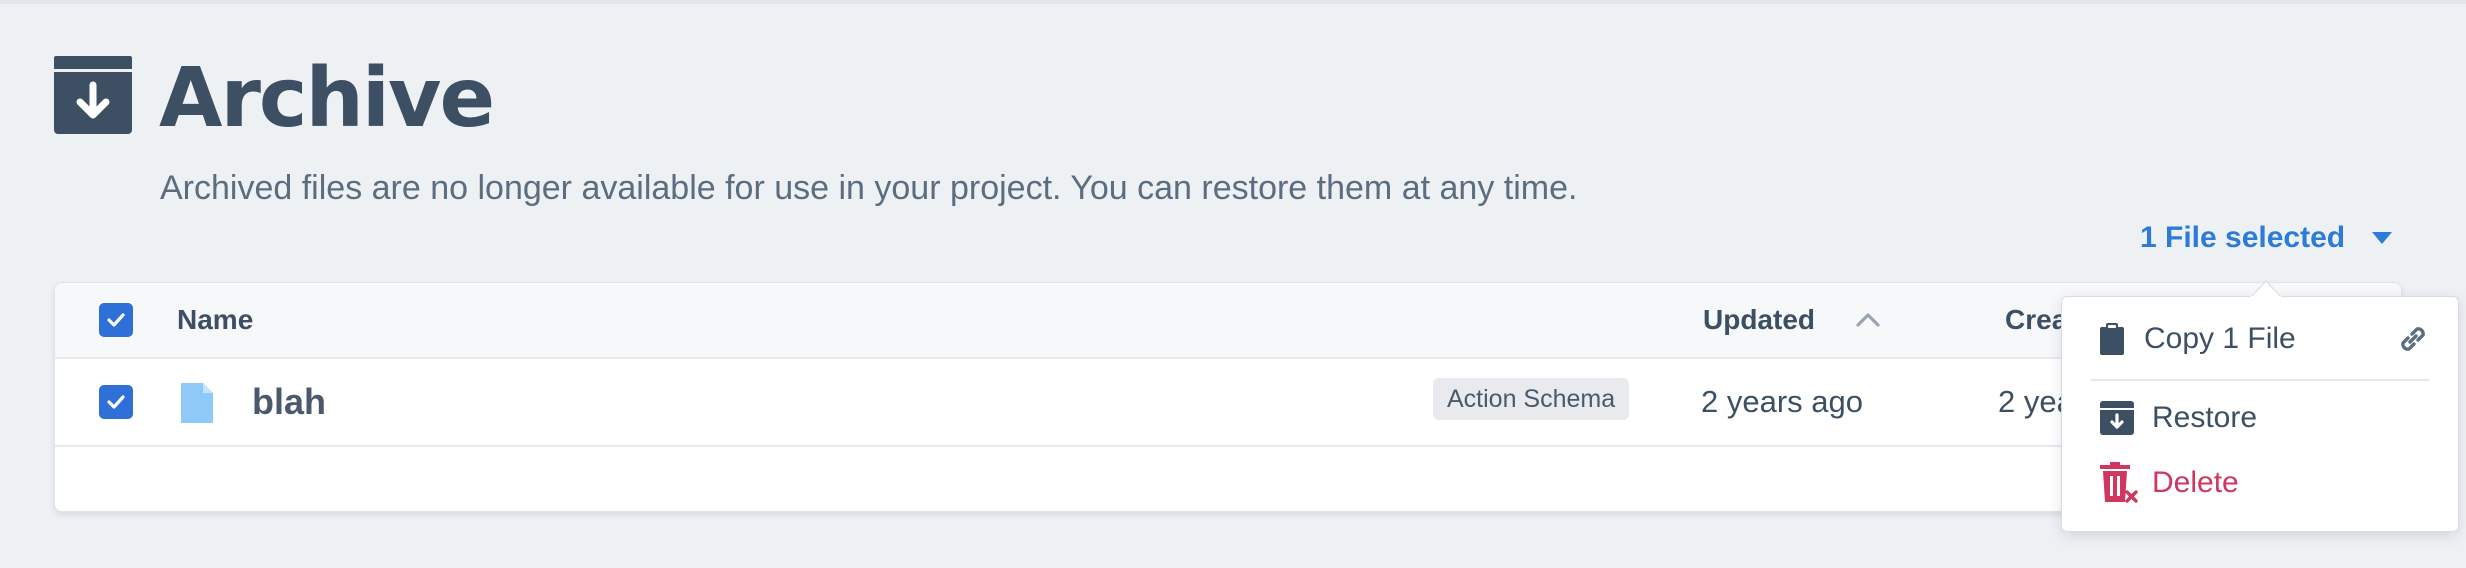 The height and width of the screenshot is (568, 2466). I want to click on file-type-badge: Action Schema, so click(1531, 399).